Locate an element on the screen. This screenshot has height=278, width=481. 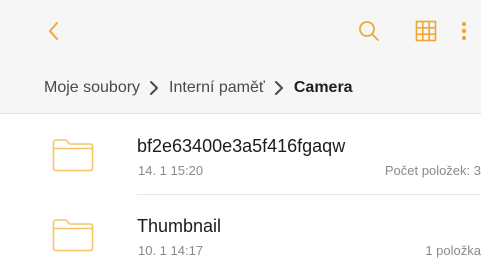
chevron-left-icon is located at coordinates (53, 31).